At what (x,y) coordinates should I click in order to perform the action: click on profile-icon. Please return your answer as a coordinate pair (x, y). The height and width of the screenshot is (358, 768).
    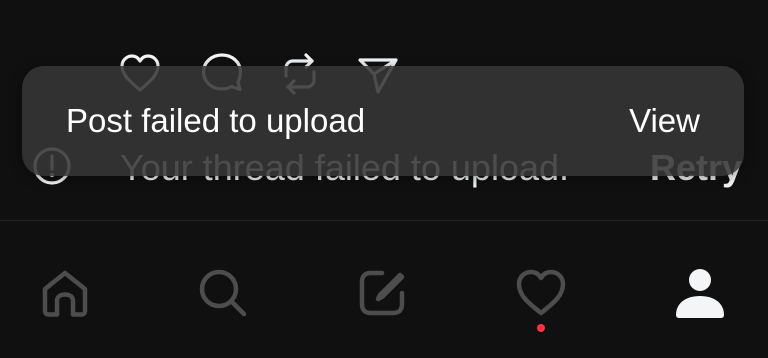
    Looking at the image, I should click on (700, 293).